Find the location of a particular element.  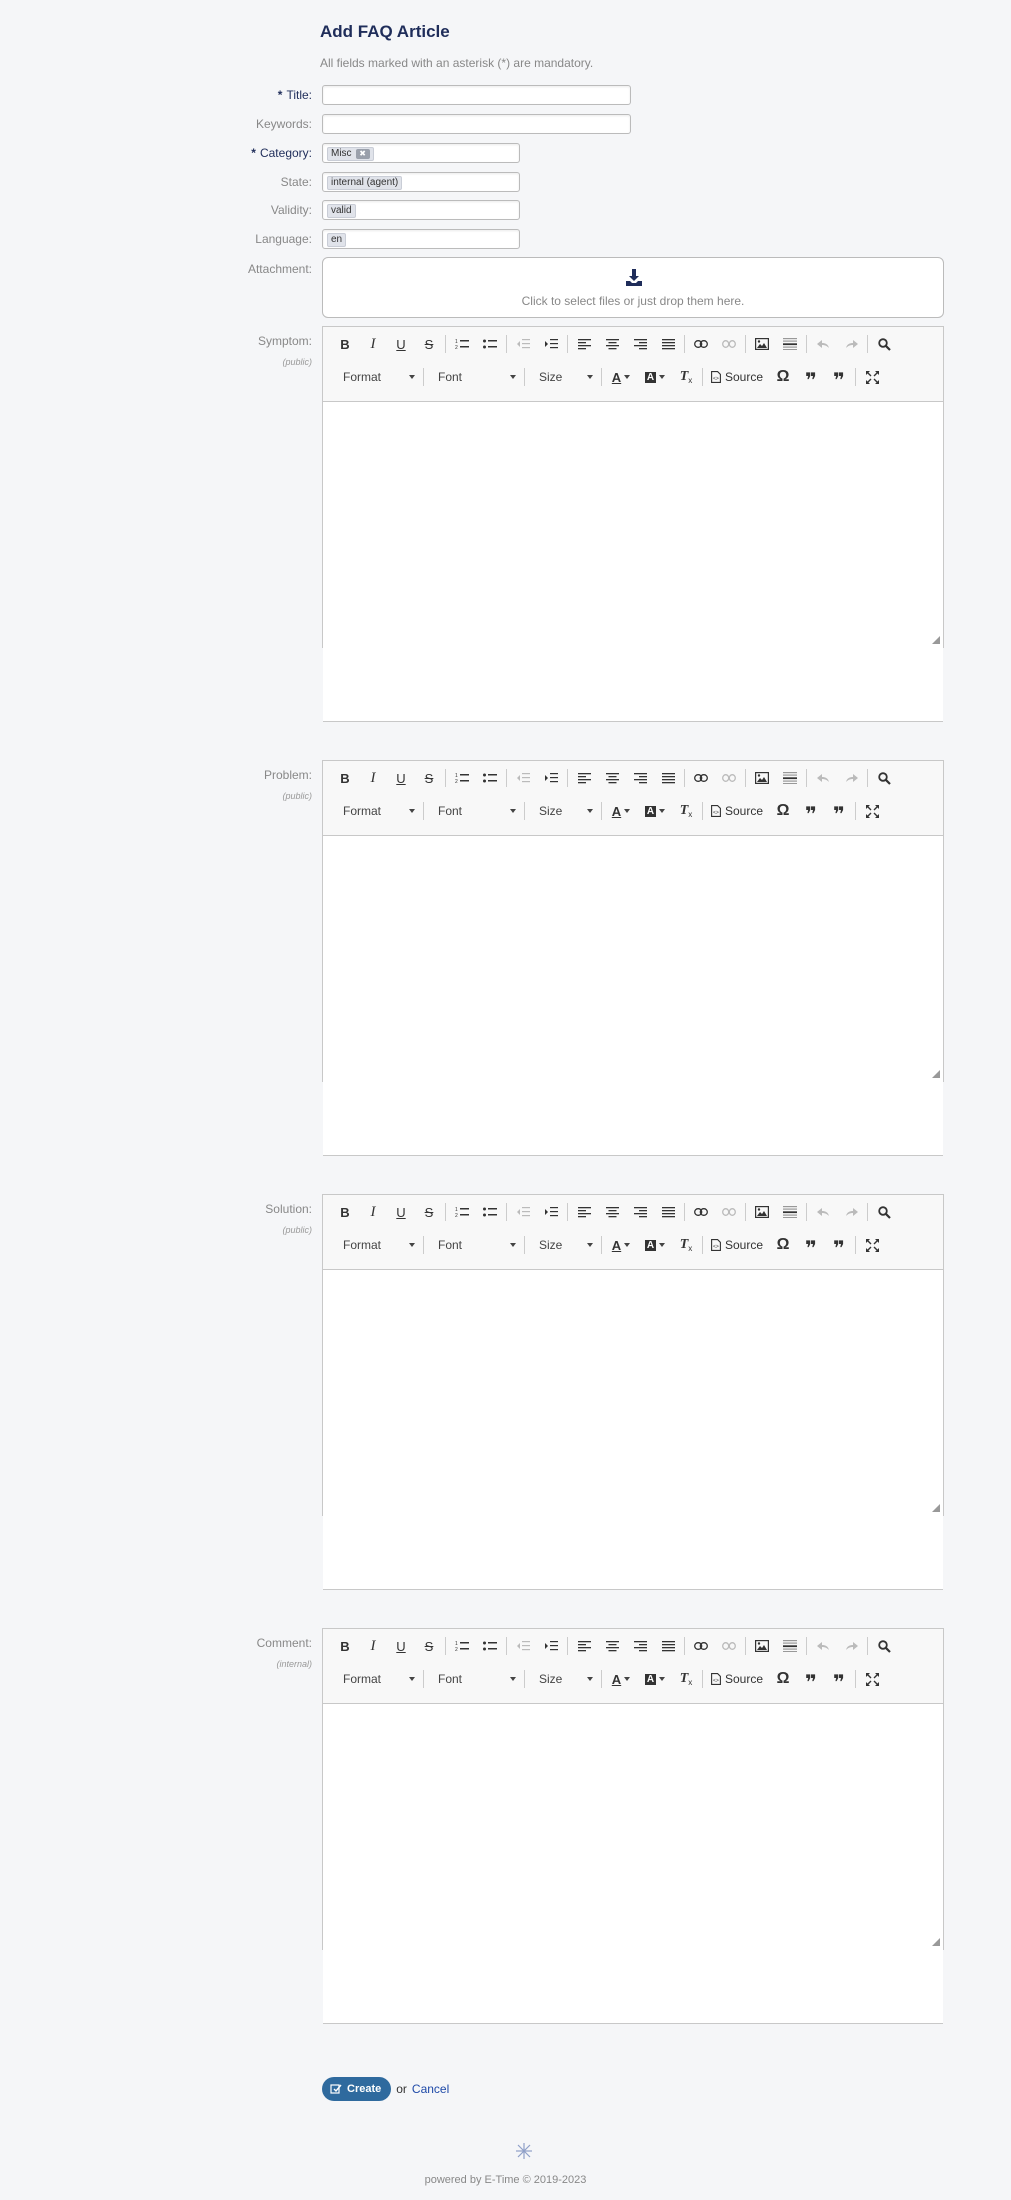

cancel-link: Cancel is located at coordinates (430, 2089).